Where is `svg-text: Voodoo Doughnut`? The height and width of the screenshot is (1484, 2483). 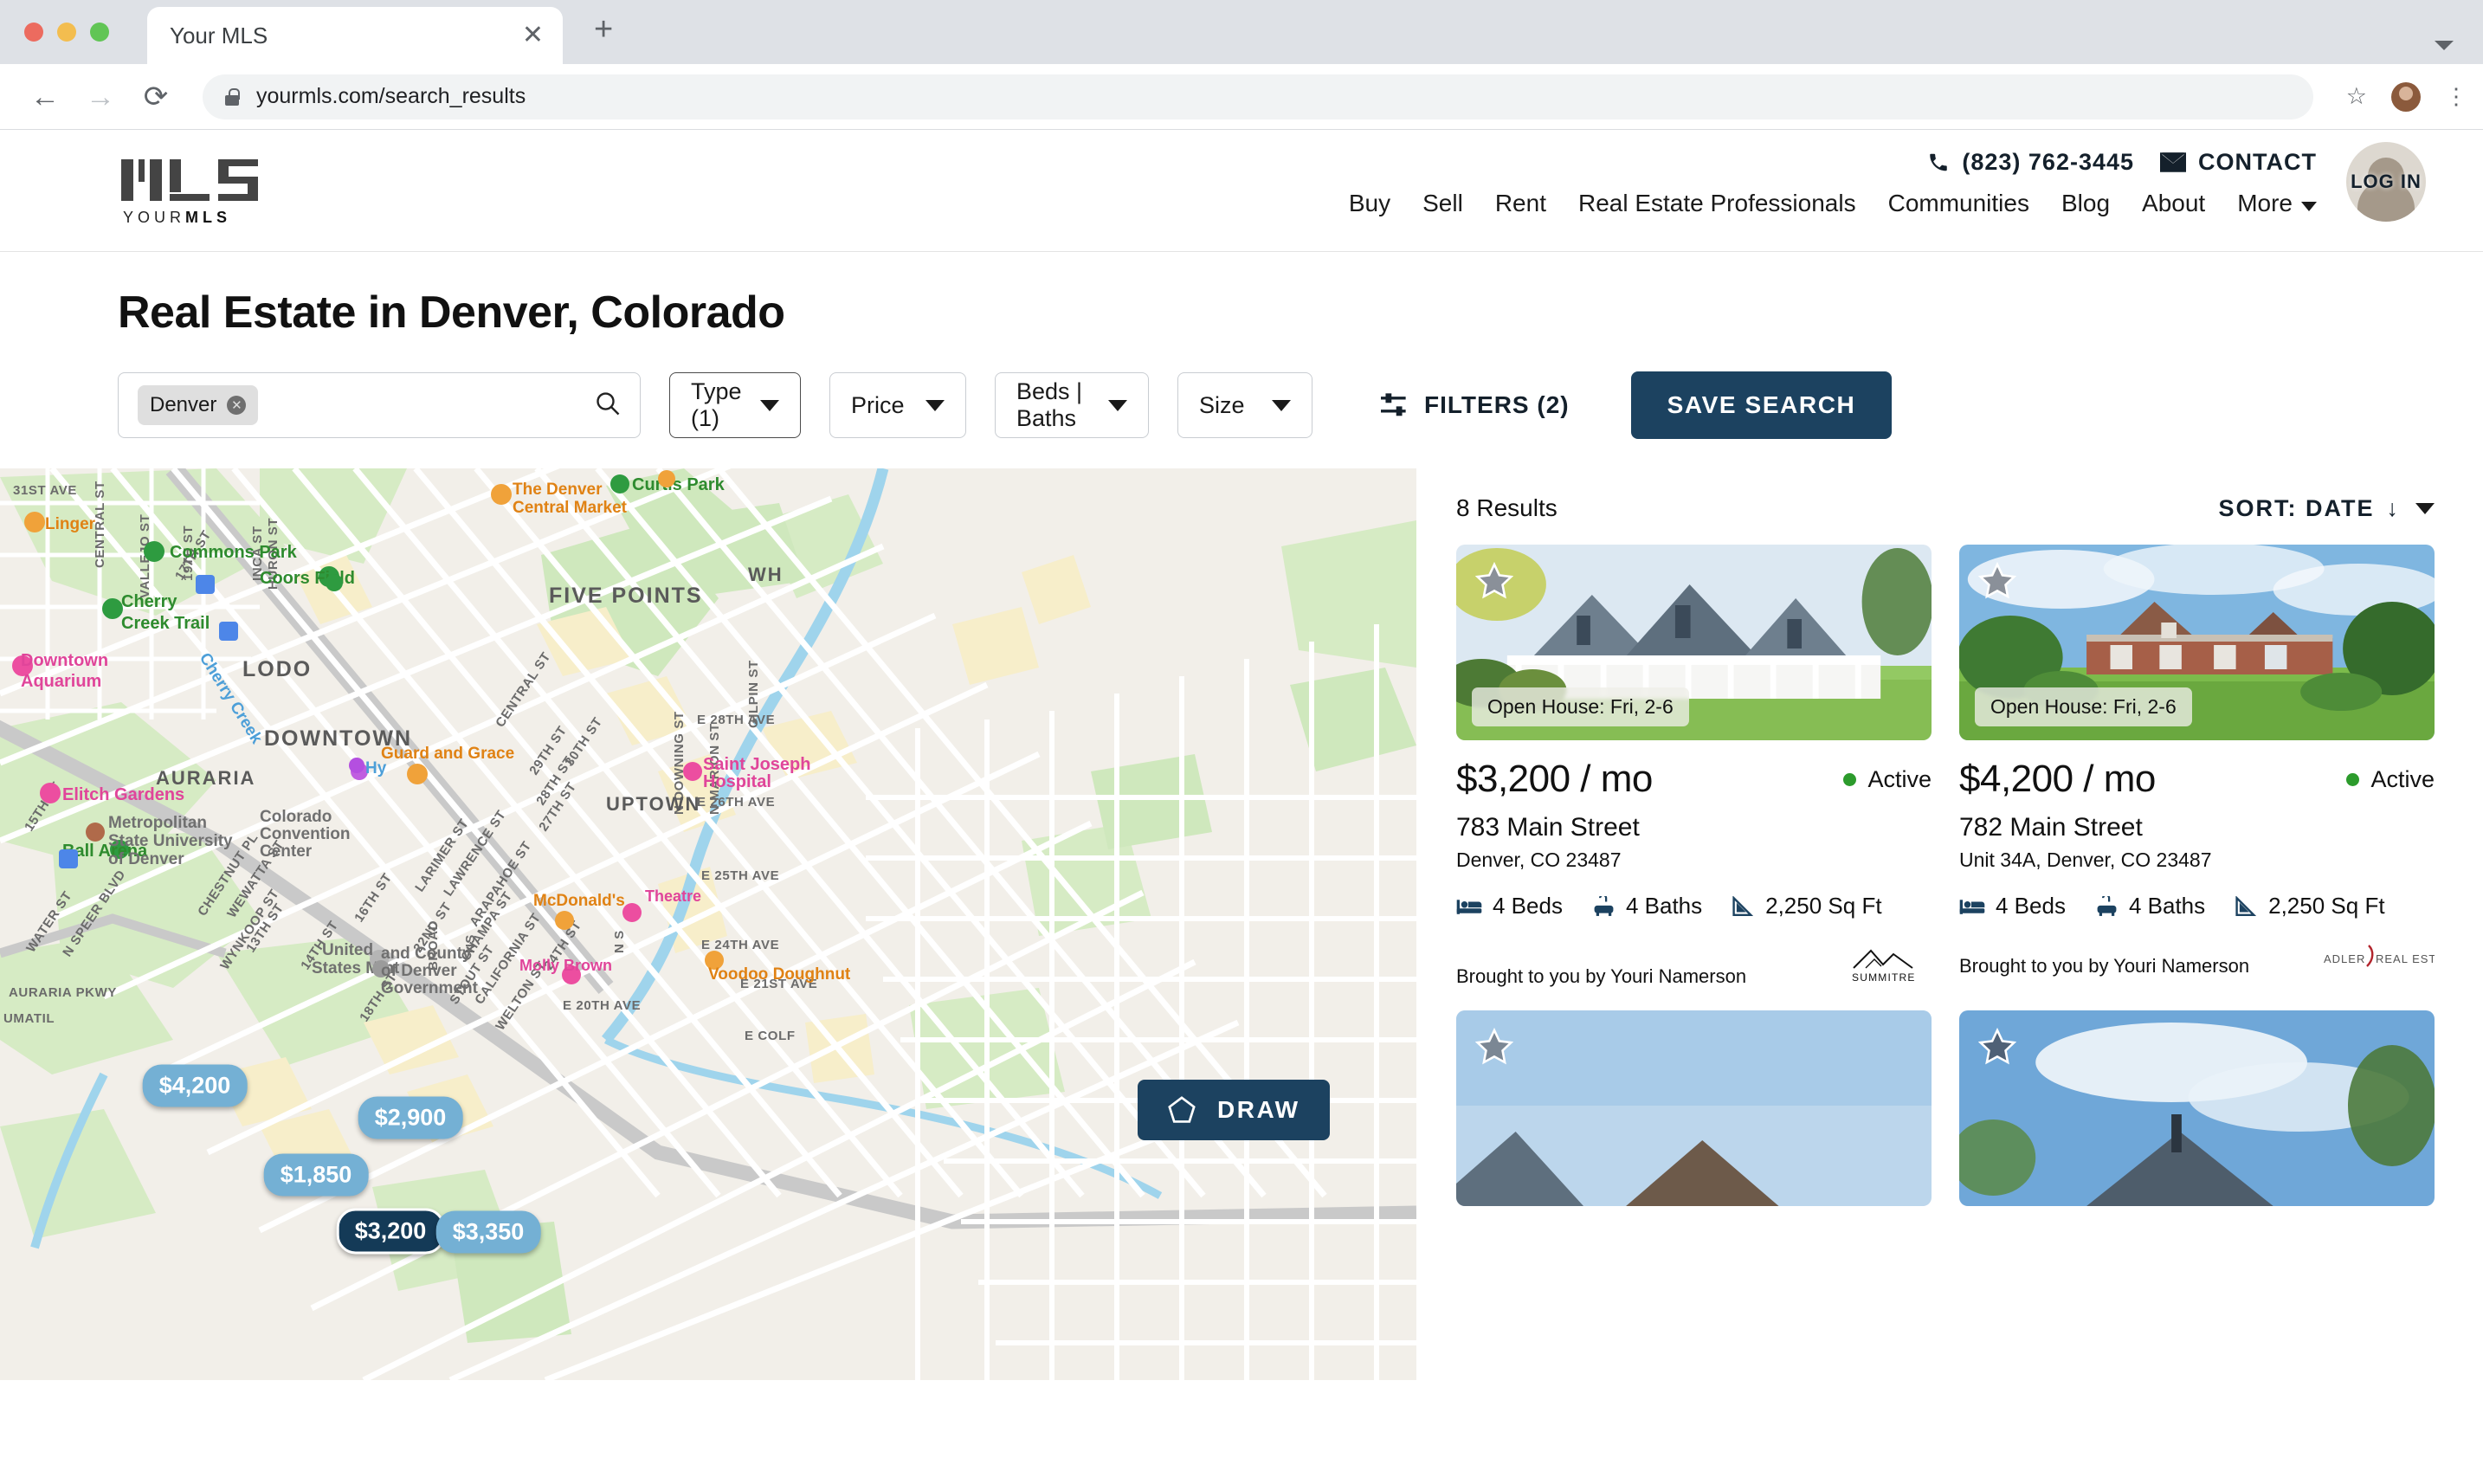 svg-text: Voodoo Doughnut is located at coordinates (780, 974).